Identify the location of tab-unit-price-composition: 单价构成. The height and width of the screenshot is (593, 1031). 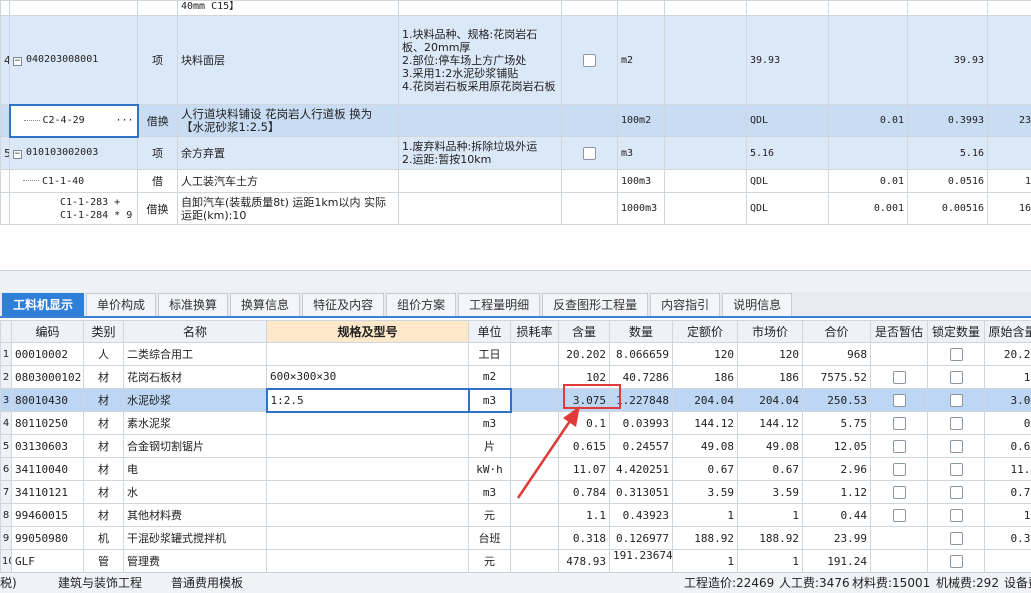
(121, 304).